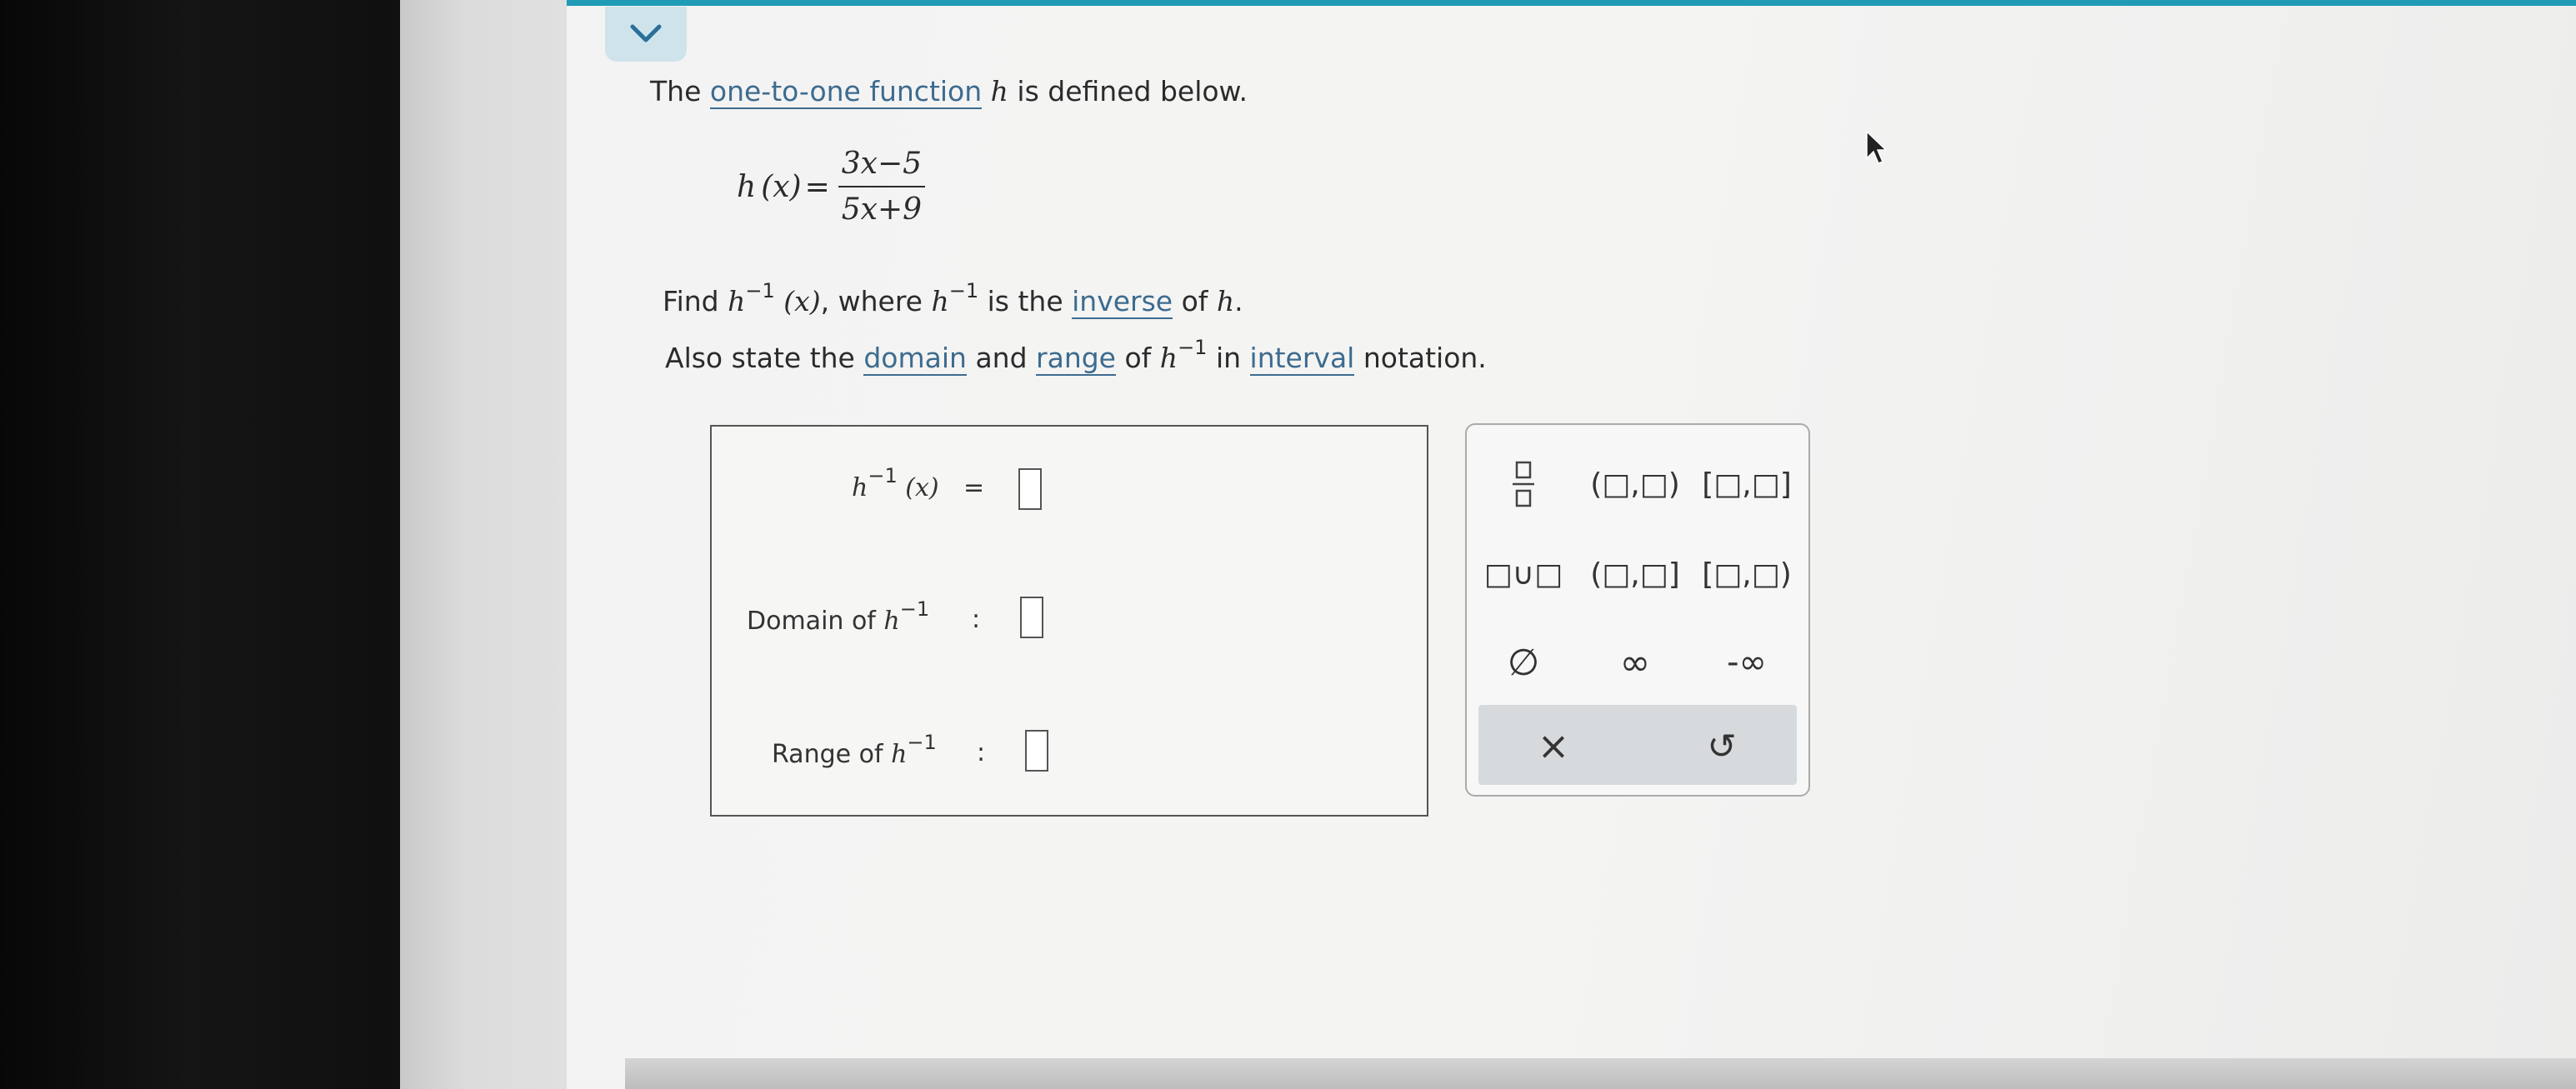 This screenshot has height=1089, width=2576. Describe the element at coordinates (1122, 302) in the screenshot. I see `inverse-link: inverse` at that location.